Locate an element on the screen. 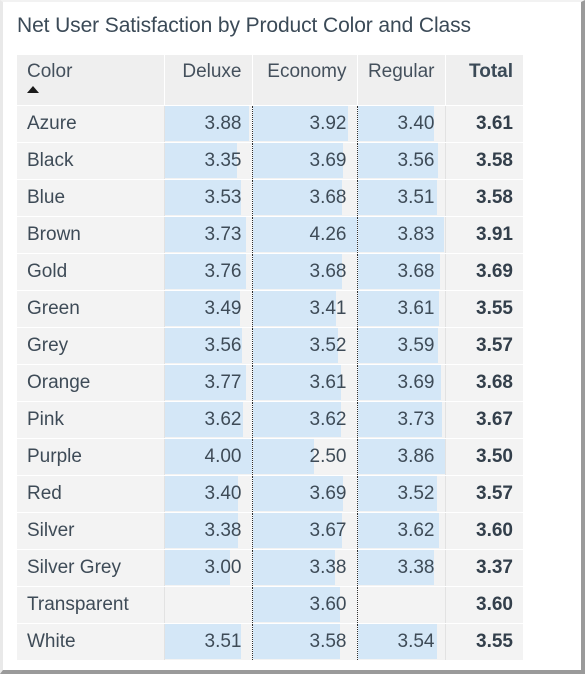 The width and height of the screenshot is (585, 674). row-label-color: Azure is located at coordinates (91, 124).